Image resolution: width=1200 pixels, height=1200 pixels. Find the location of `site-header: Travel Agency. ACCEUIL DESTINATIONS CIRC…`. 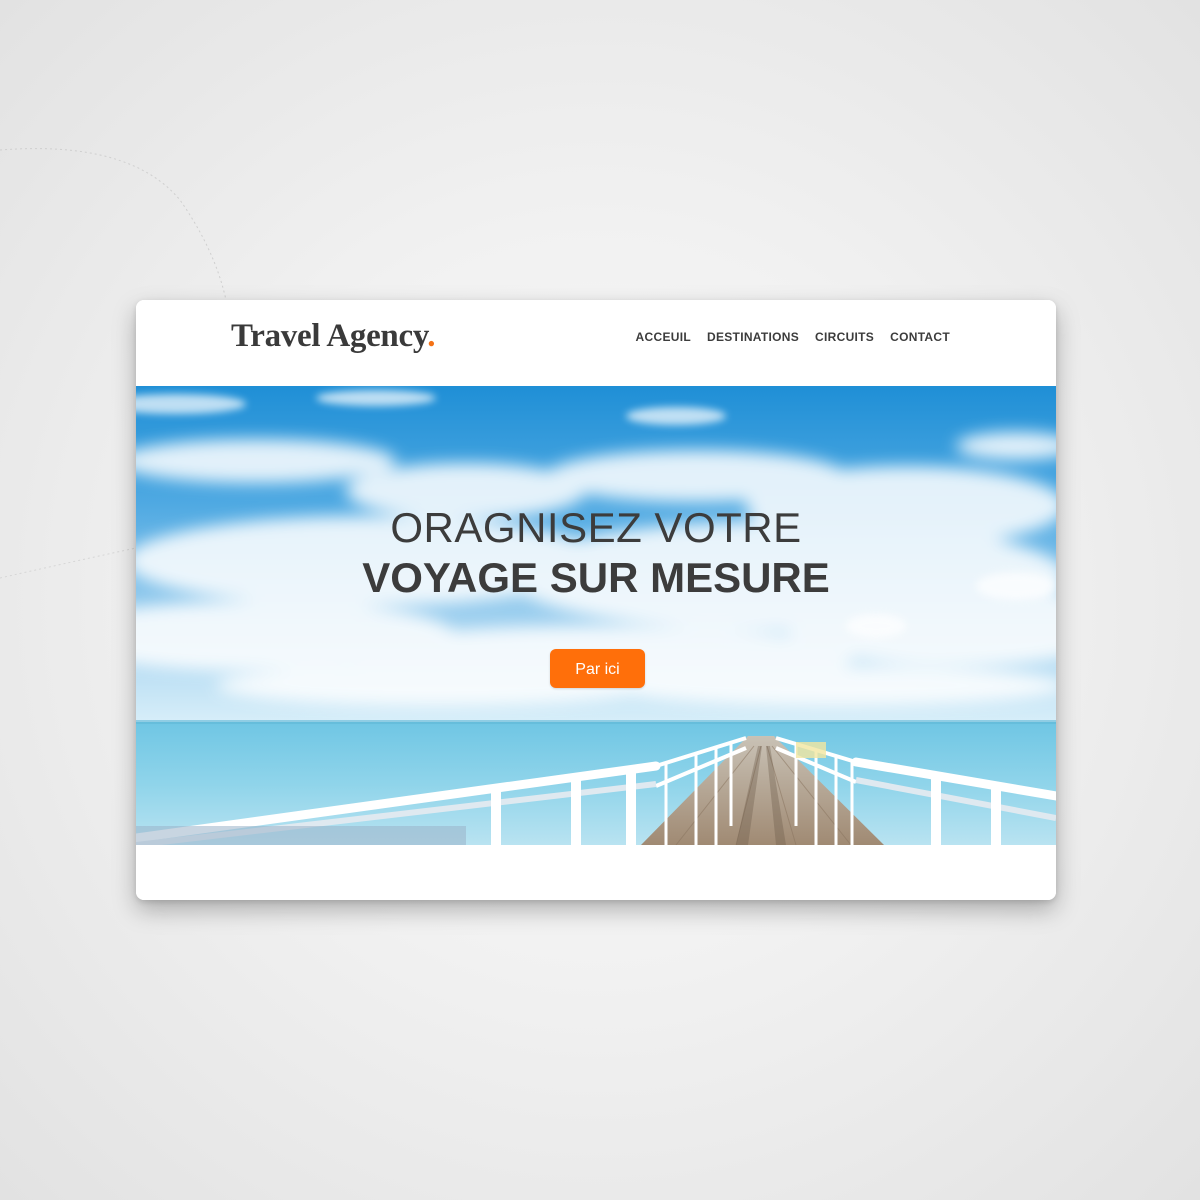

site-header: Travel Agency. ACCEUIL DESTINATIONS CIRC… is located at coordinates (596, 343).